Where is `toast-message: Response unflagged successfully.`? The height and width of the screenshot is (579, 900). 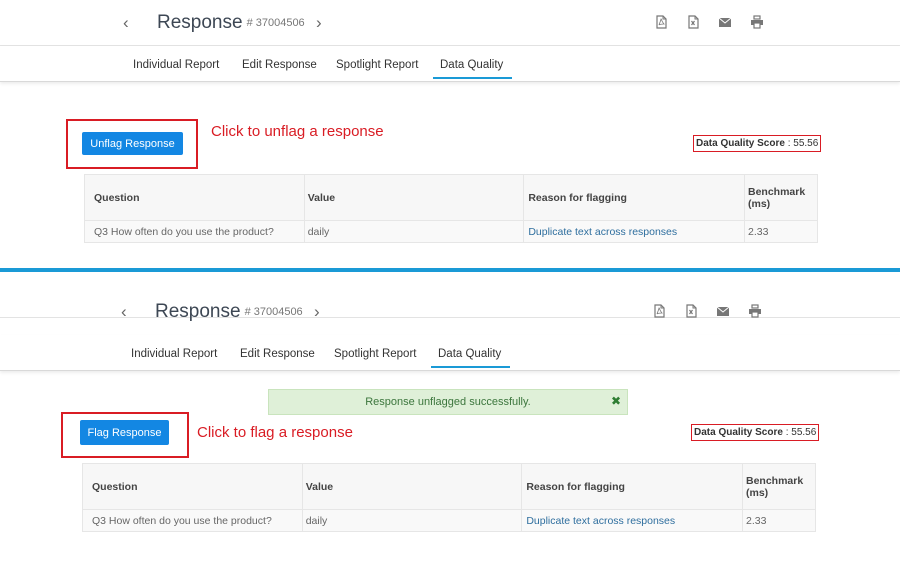
toast-message: Response unflagged successfully. is located at coordinates (448, 402).